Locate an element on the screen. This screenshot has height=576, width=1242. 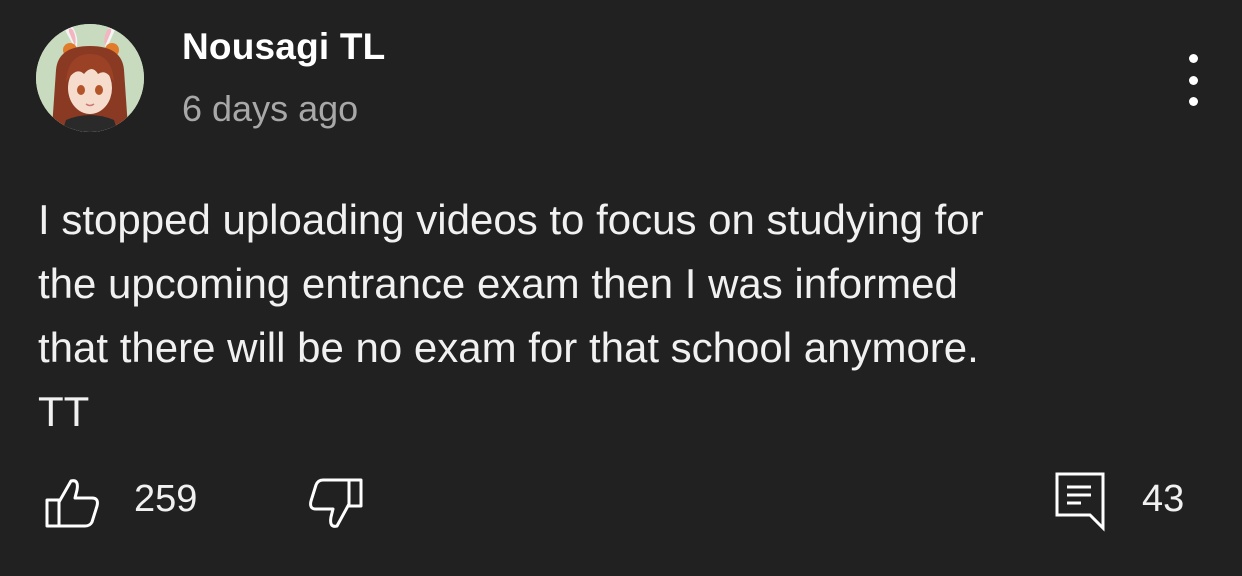
avatar-image is located at coordinates (90, 78).